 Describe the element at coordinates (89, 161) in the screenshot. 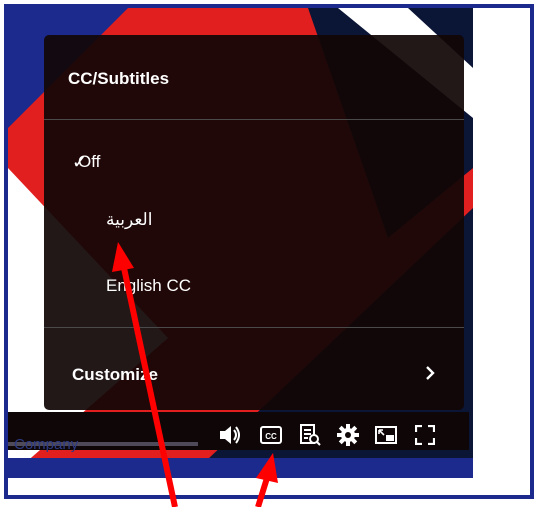

I see `subtitle-option-label: Off` at that location.